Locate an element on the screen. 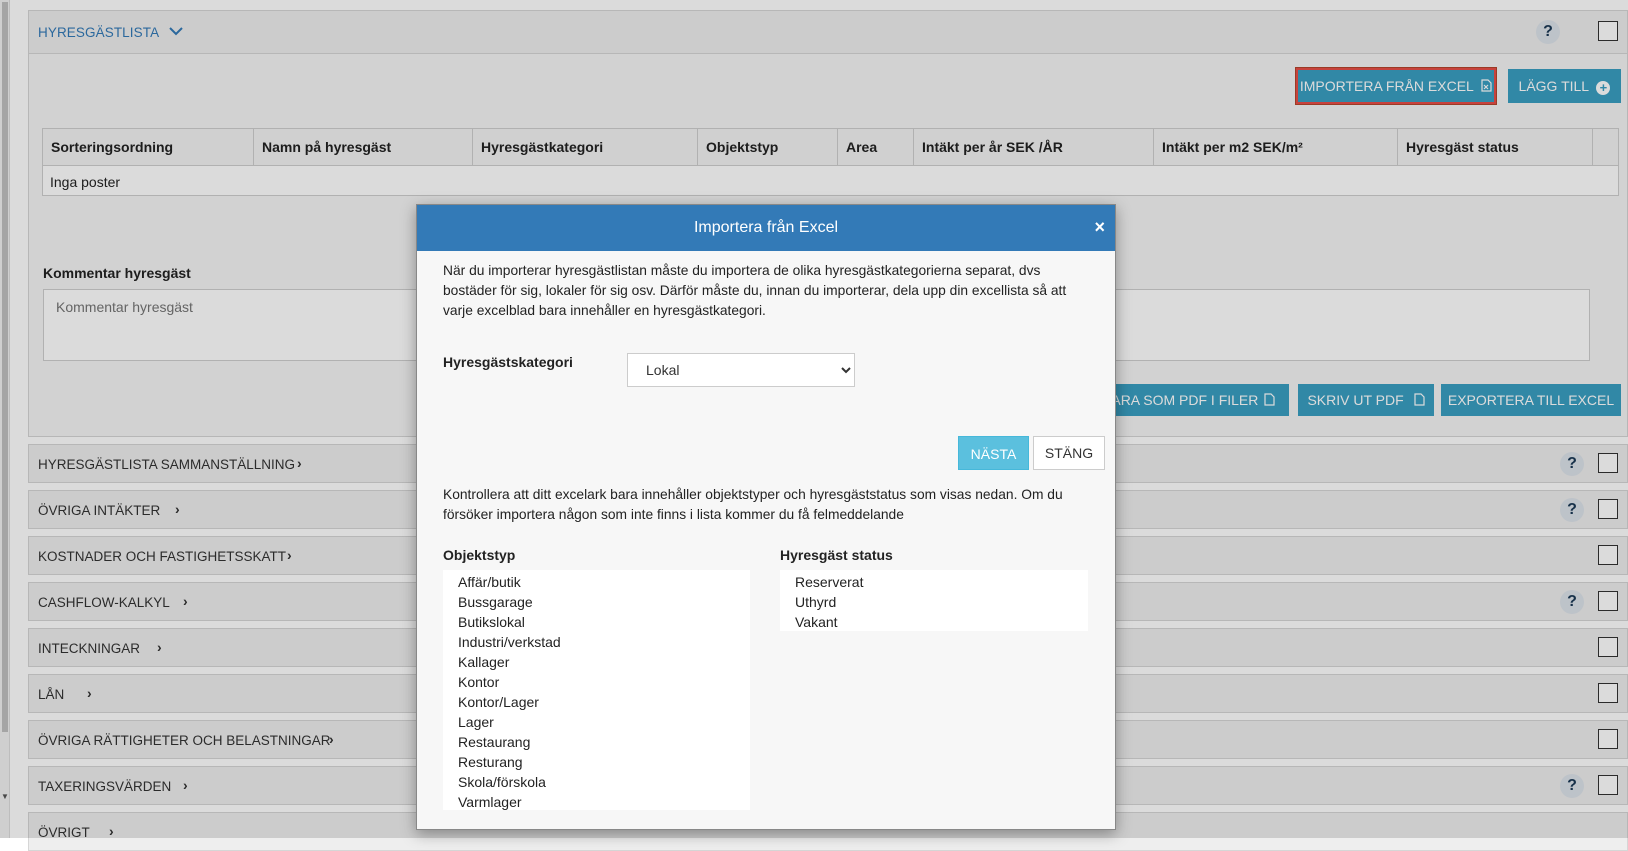 The image size is (1628, 851). category-label: Hyresgästskategori is located at coordinates (508, 362).